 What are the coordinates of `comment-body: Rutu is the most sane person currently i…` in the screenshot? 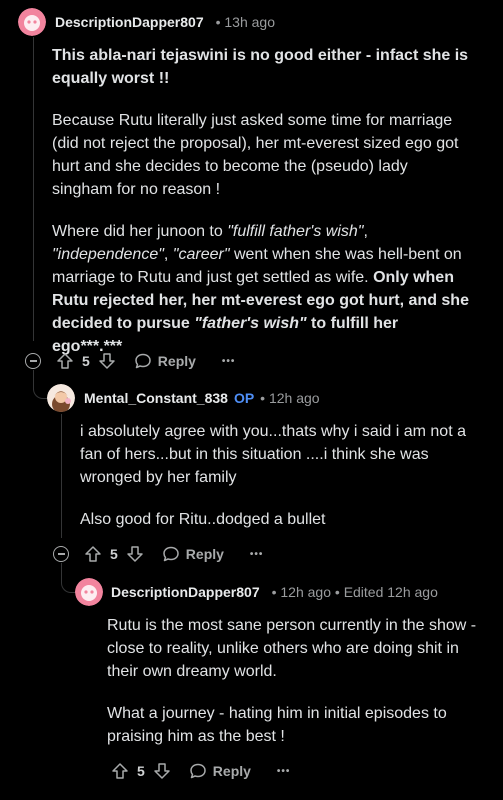 It's located at (294, 690).